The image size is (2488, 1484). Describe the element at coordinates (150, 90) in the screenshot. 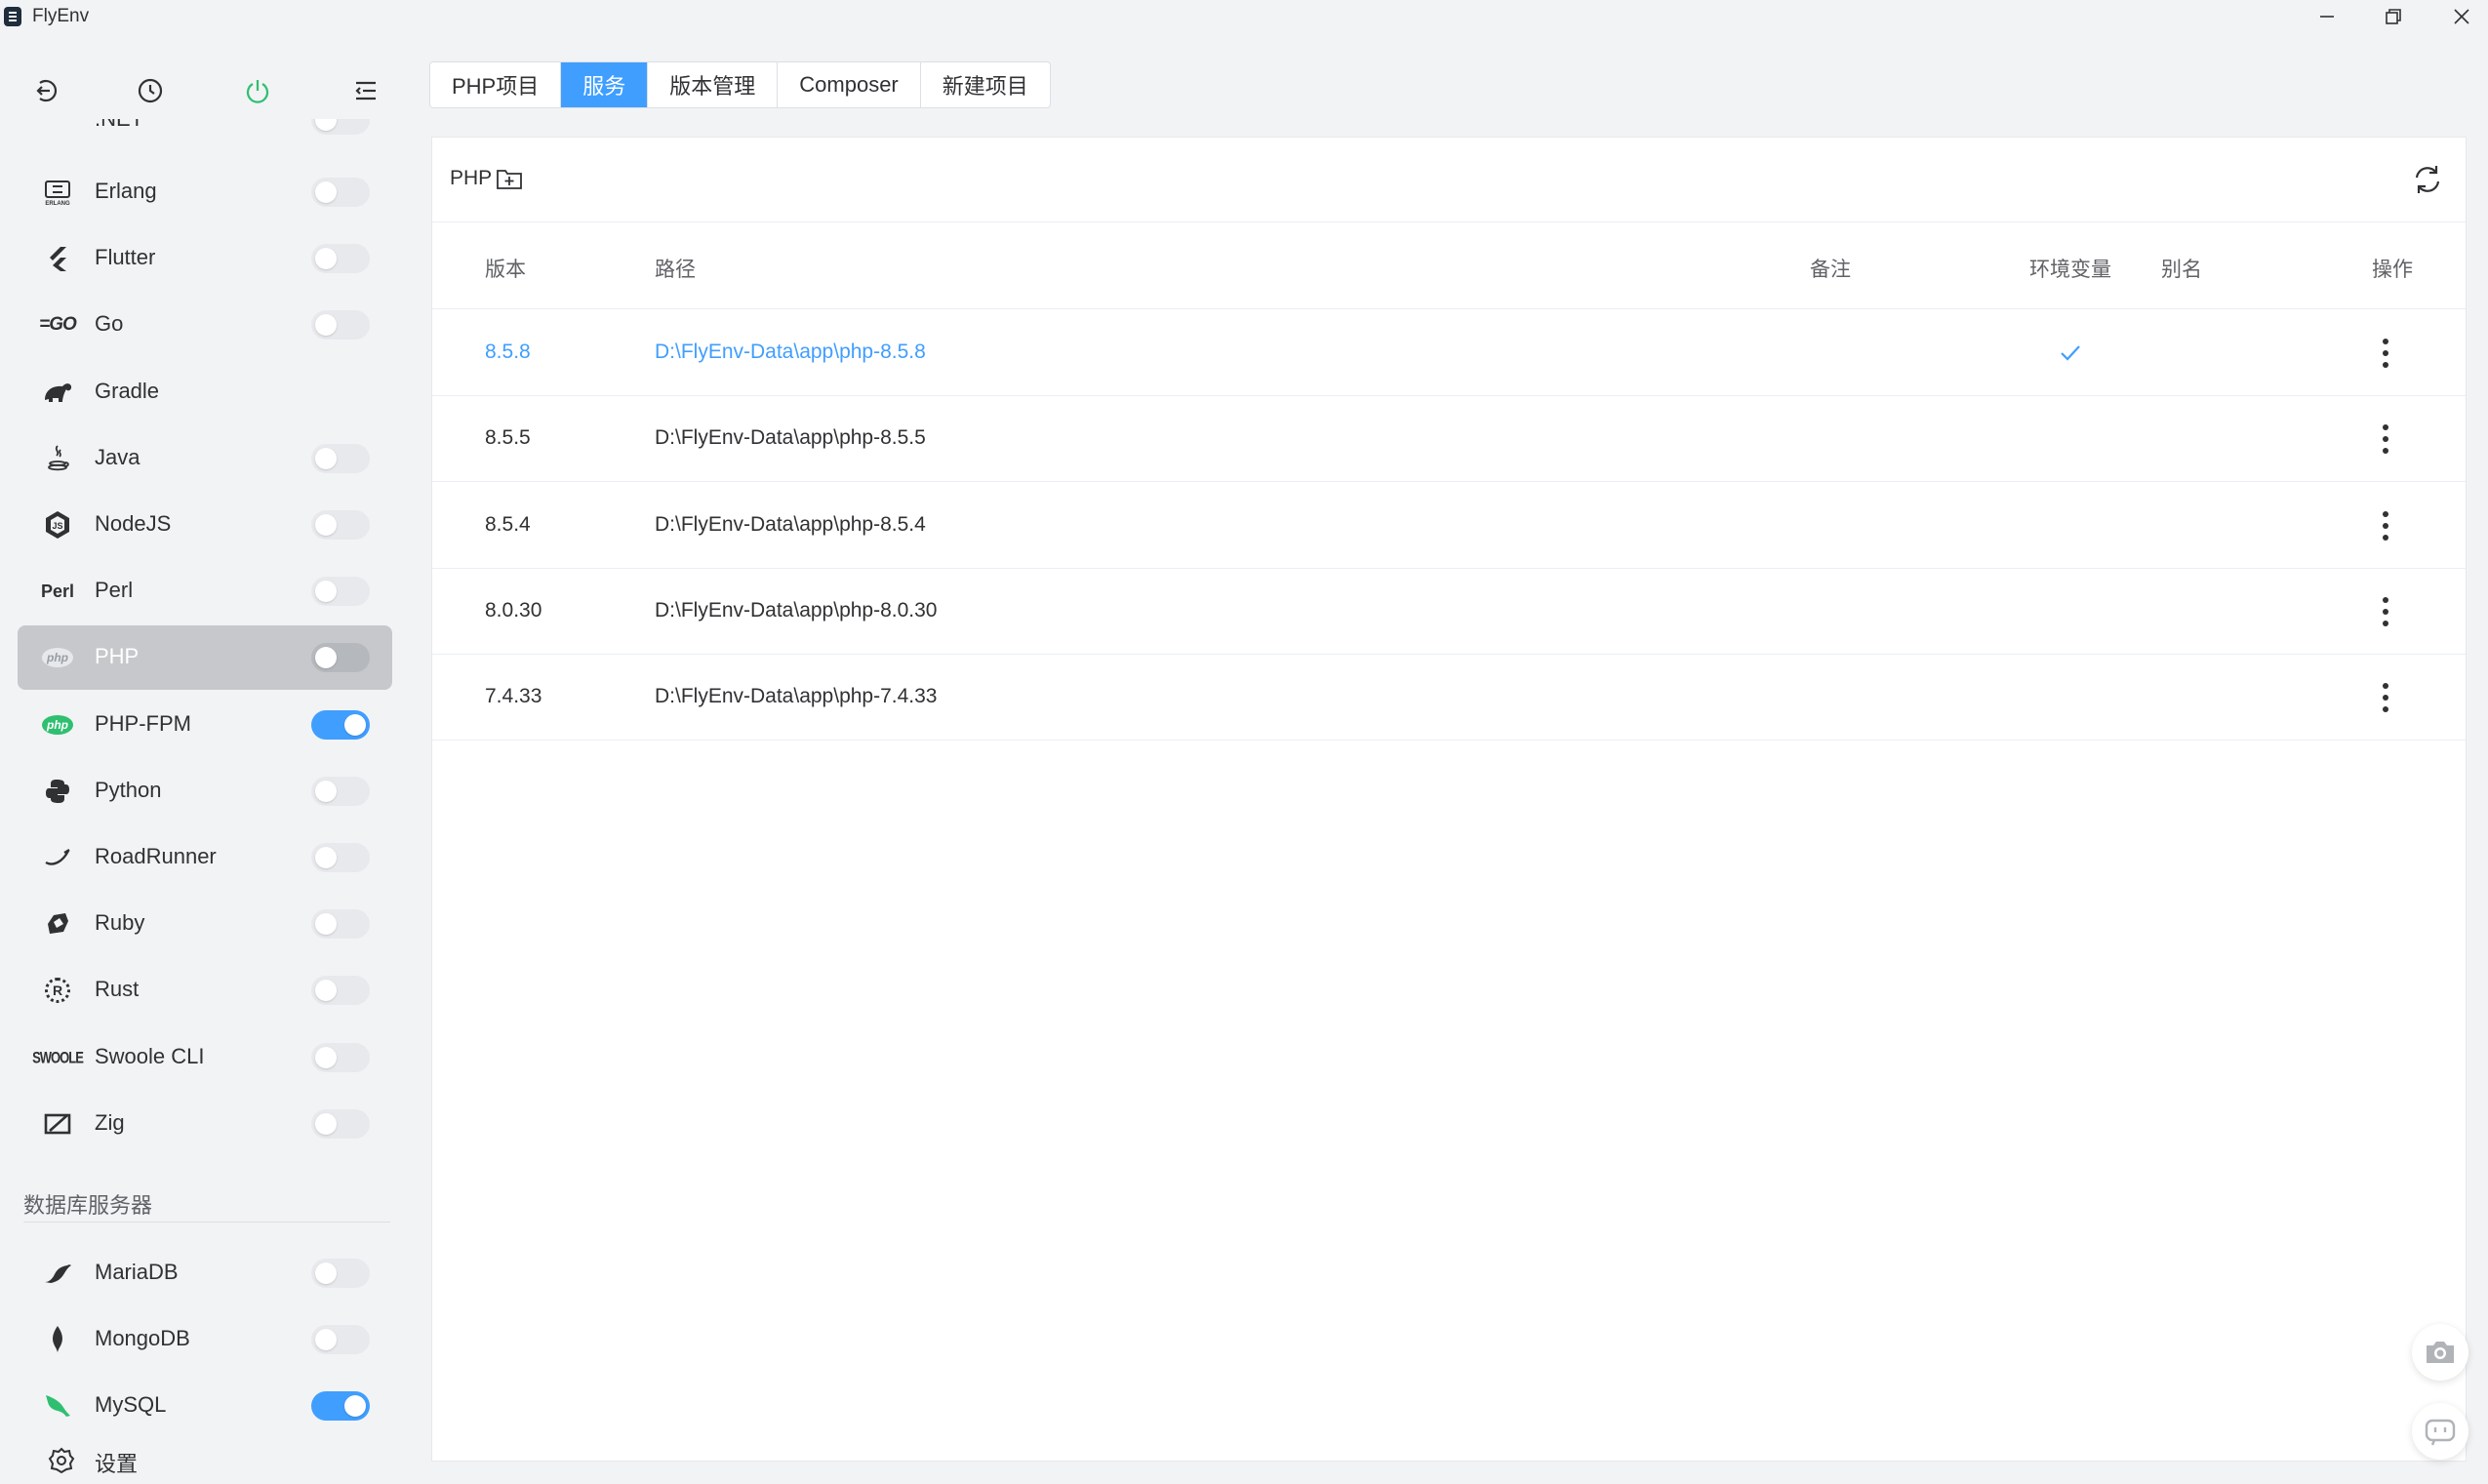

I see `history-button` at that location.